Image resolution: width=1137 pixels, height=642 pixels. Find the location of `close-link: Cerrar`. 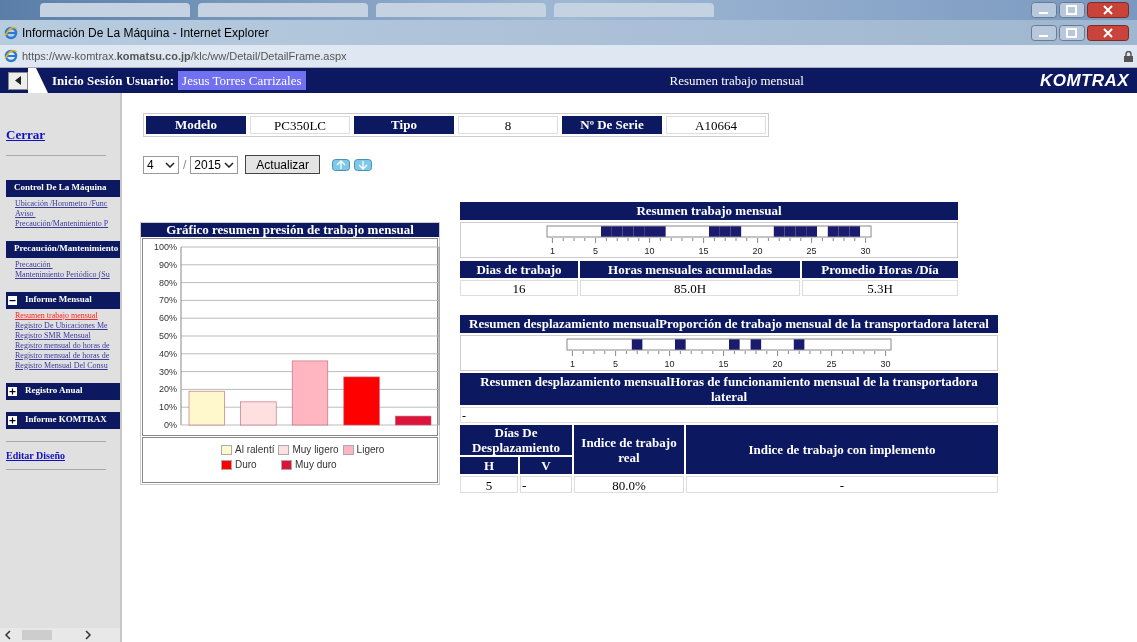

close-link: Cerrar is located at coordinates (63, 135).